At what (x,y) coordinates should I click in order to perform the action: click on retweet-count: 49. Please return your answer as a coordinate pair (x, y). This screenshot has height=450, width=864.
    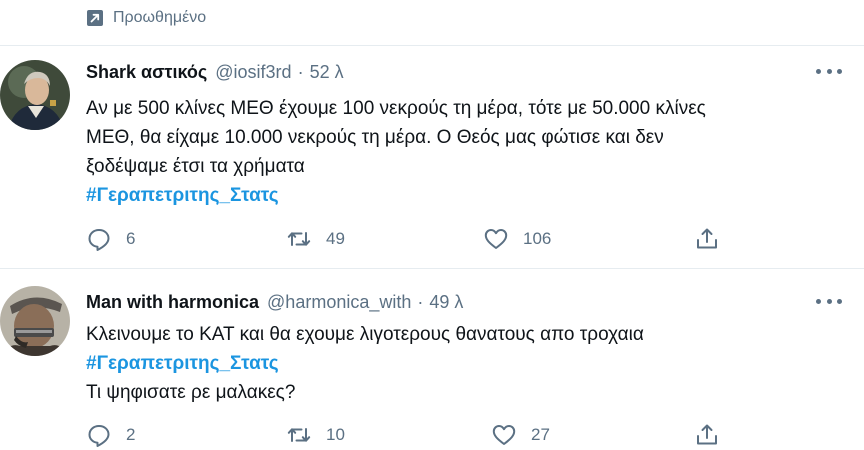
    Looking at the image, I should click on (335, 238).